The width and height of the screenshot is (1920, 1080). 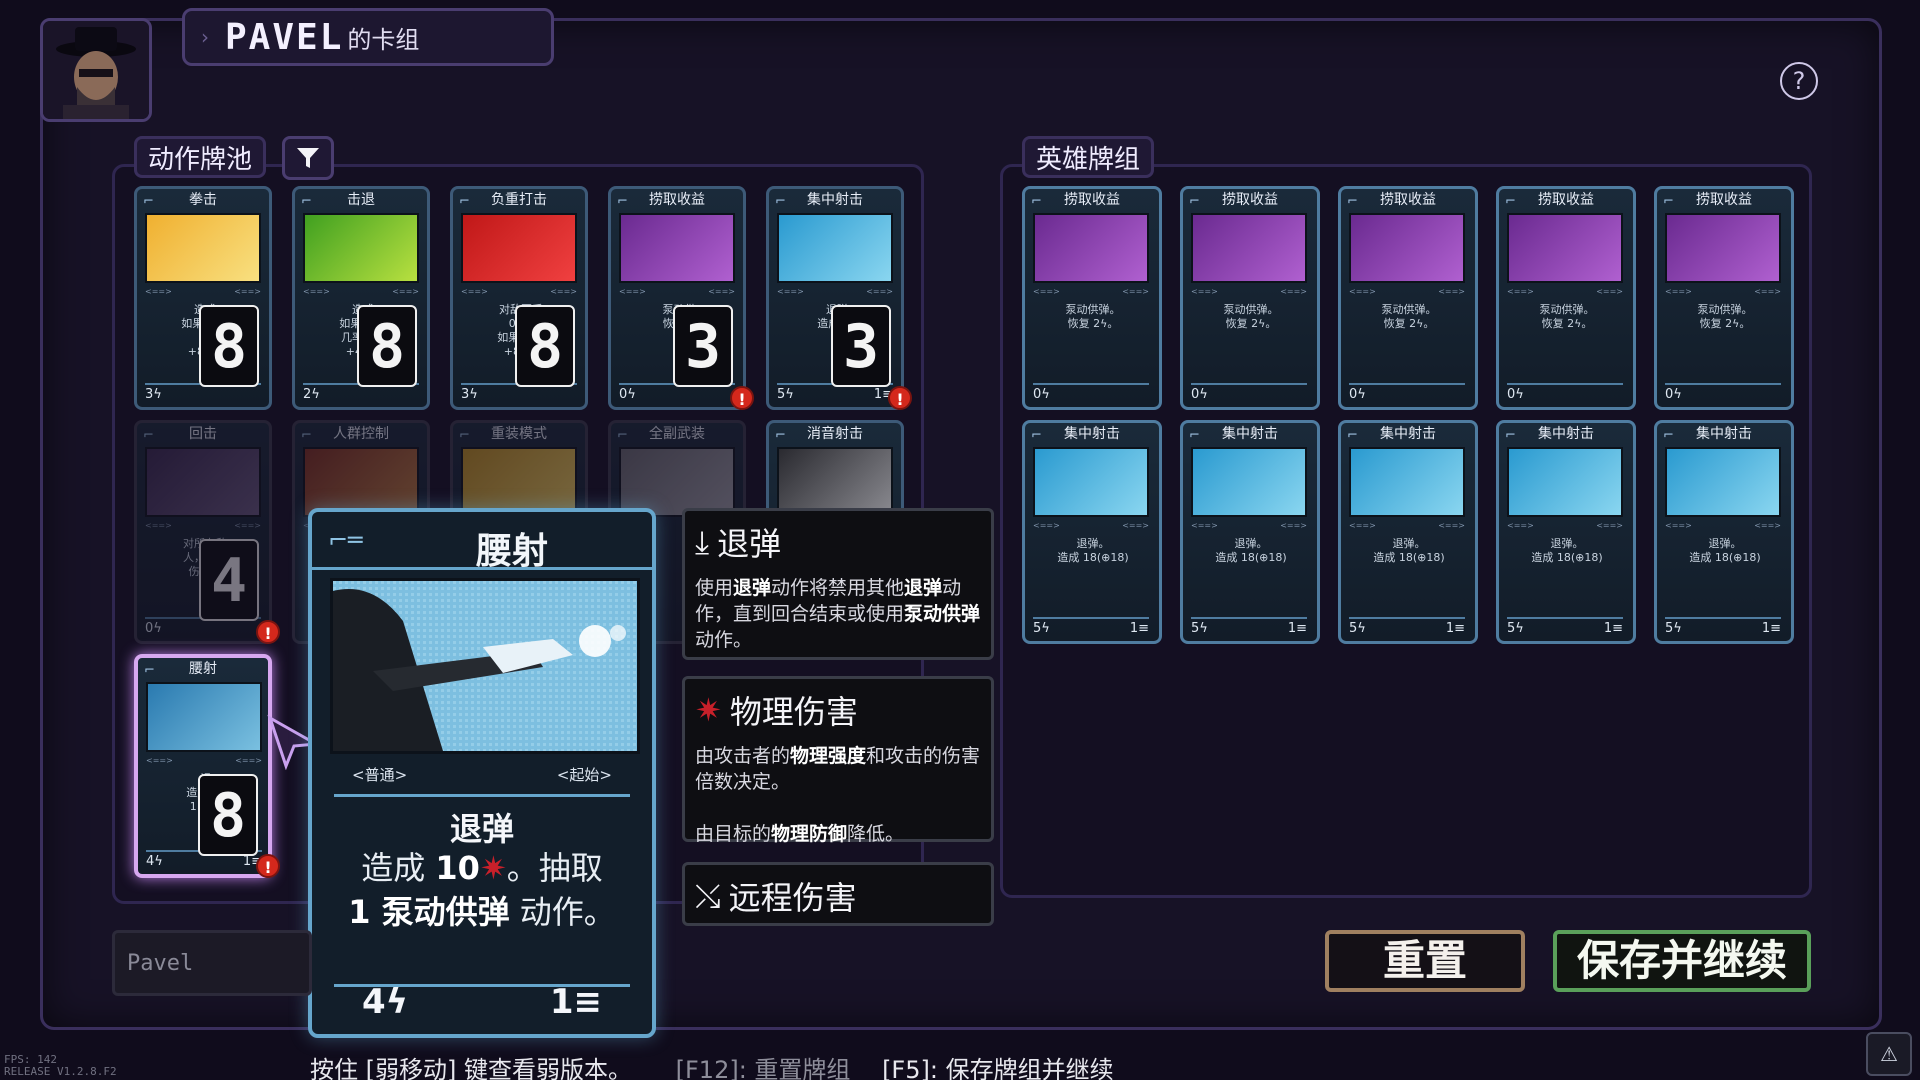 I want to click on effect-draw-card: 1 泵动供弹, so click(x=429, y=912).